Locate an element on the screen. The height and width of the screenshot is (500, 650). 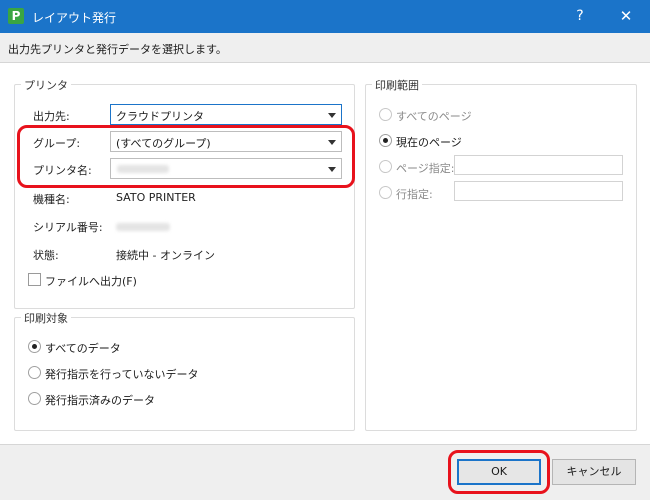
highlight-annotation is located at coordinates (186, 156).